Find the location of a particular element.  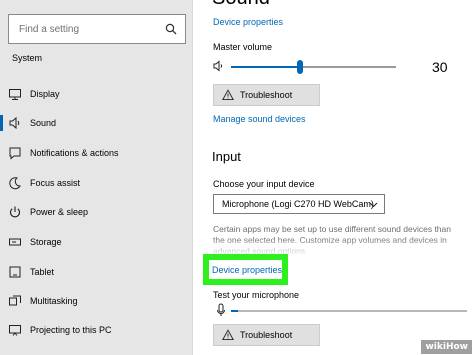

selected-input-device: Microphone (Logi C270 HD WebCam) is located at coordinates (298, 204).